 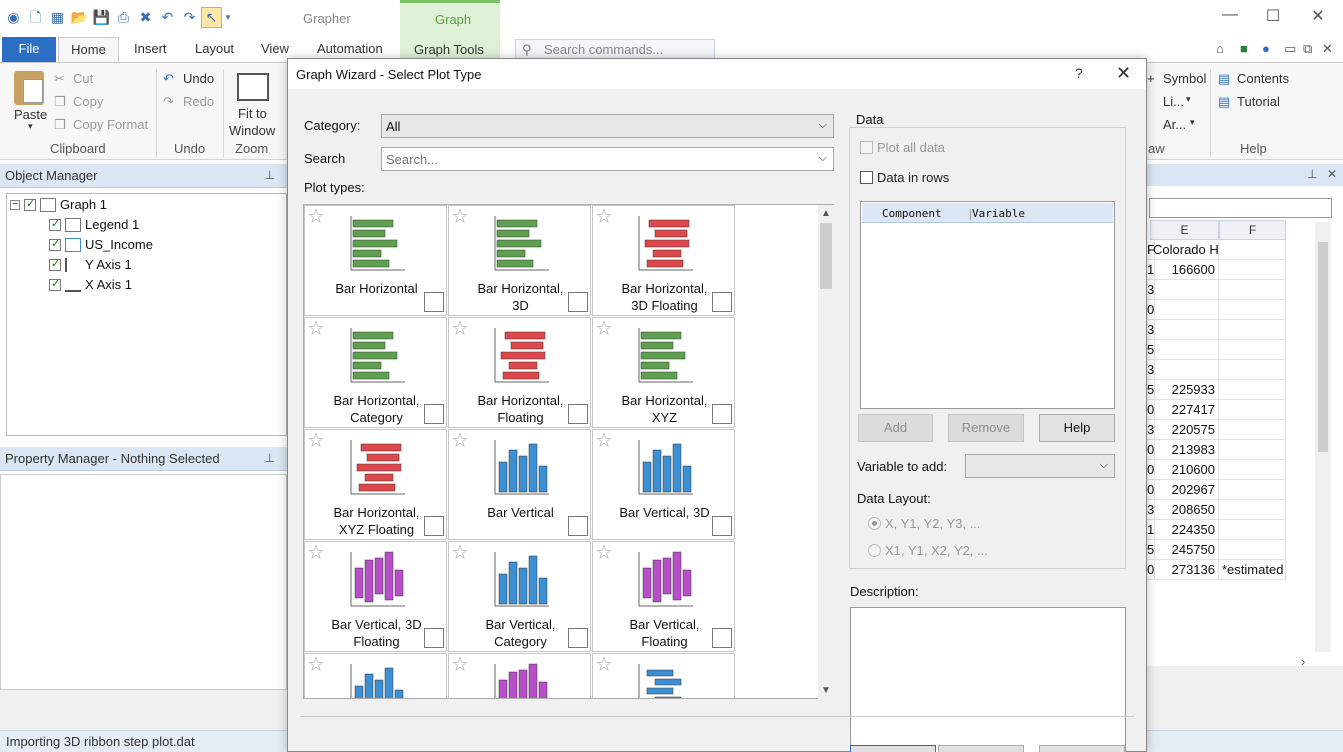 What do you see at coordinates (519, 260) in the screenshot?
I see `plot-type-tile: ☆ Bar Horizontal, 3D` at bounding box center [519, 260].